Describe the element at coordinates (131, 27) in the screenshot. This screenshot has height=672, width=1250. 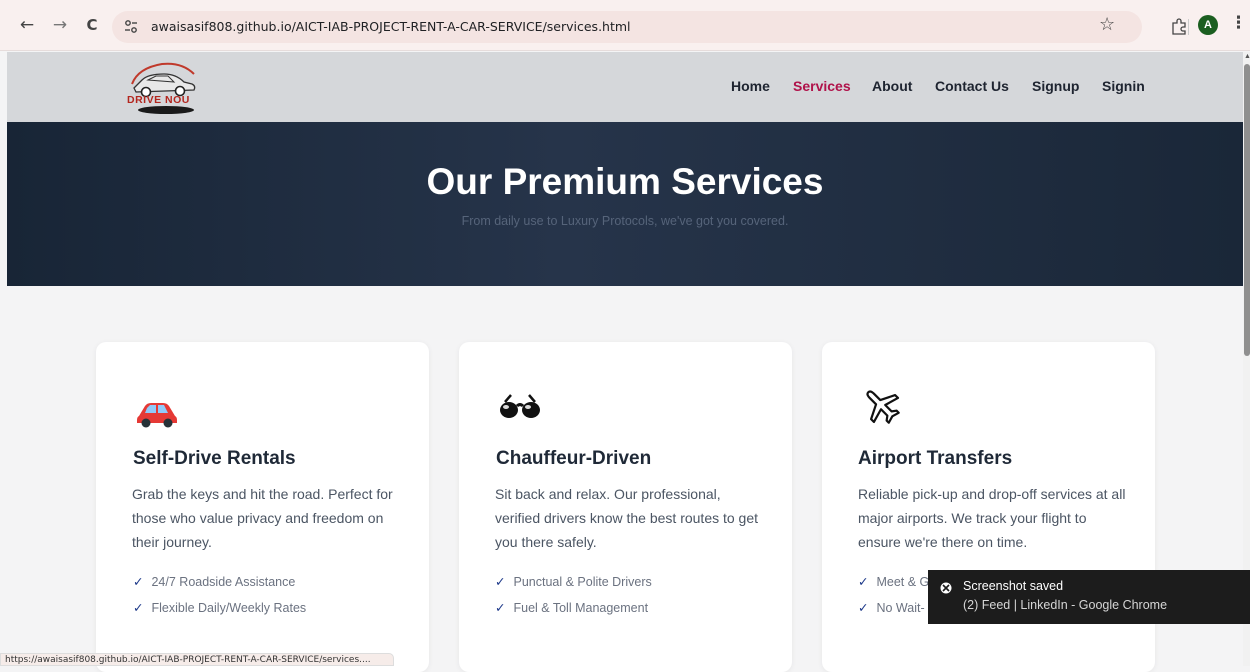
I see `site-settings-icon` at that location.